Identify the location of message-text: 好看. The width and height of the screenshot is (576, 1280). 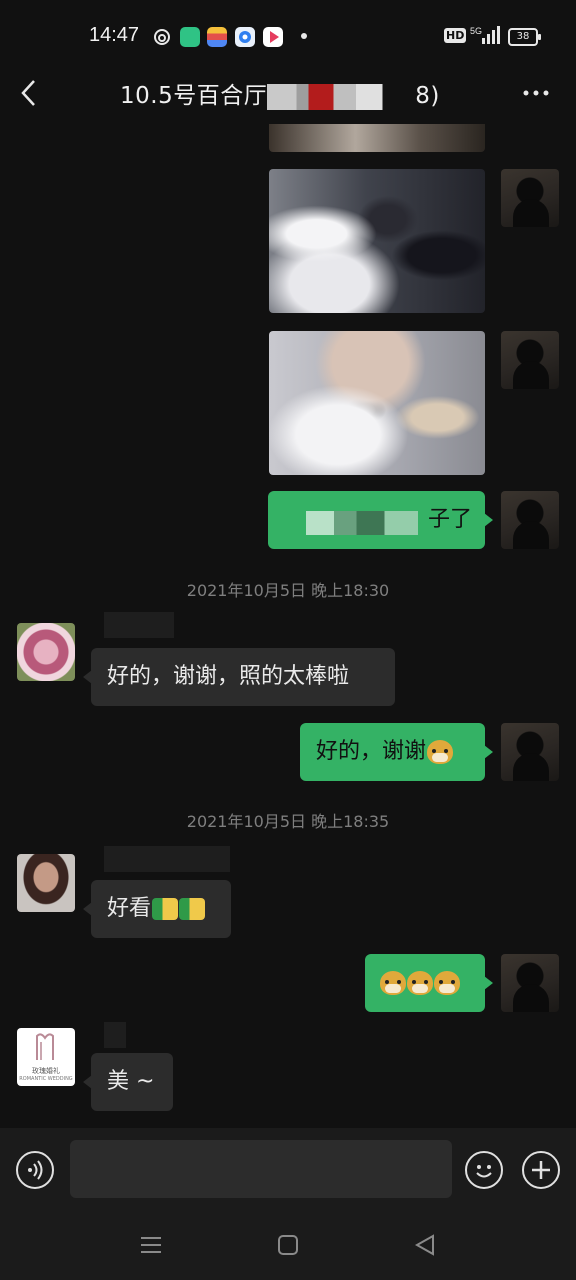
(129, 908).